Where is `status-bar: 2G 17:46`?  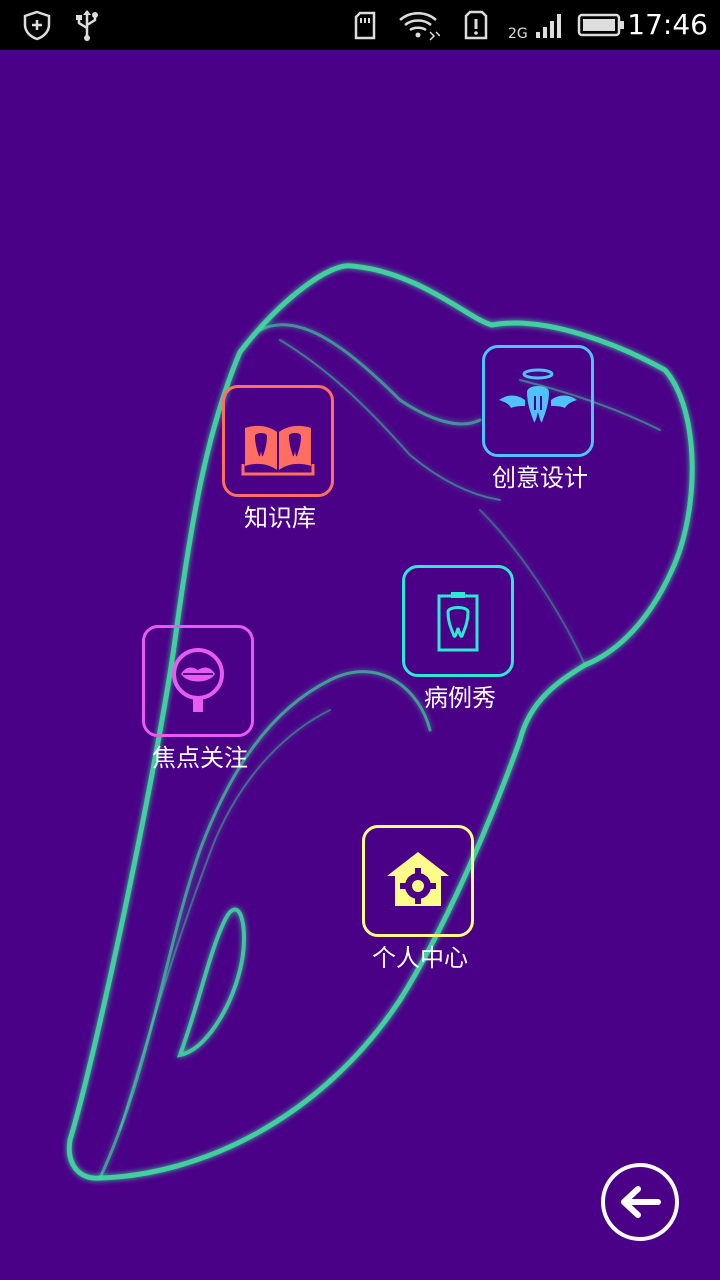
status-bar: 2G 17:46 is located at coordinates (360, 25).